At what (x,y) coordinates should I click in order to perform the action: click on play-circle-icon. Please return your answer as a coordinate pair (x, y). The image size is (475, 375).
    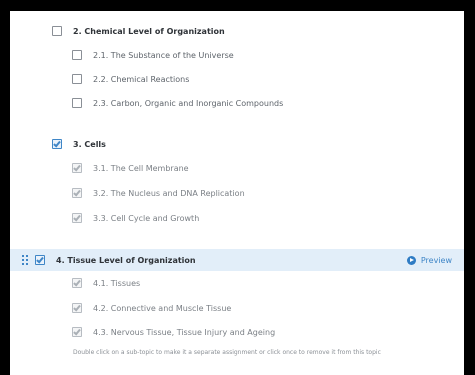
    Looking at the image, I should click on (411, 260).